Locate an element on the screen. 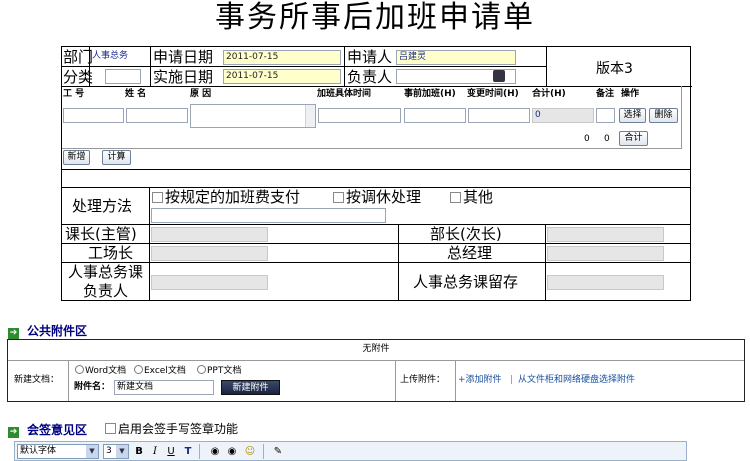  hr-owner-label: 人事总务课负责人 is located at coordinates (105, 281).